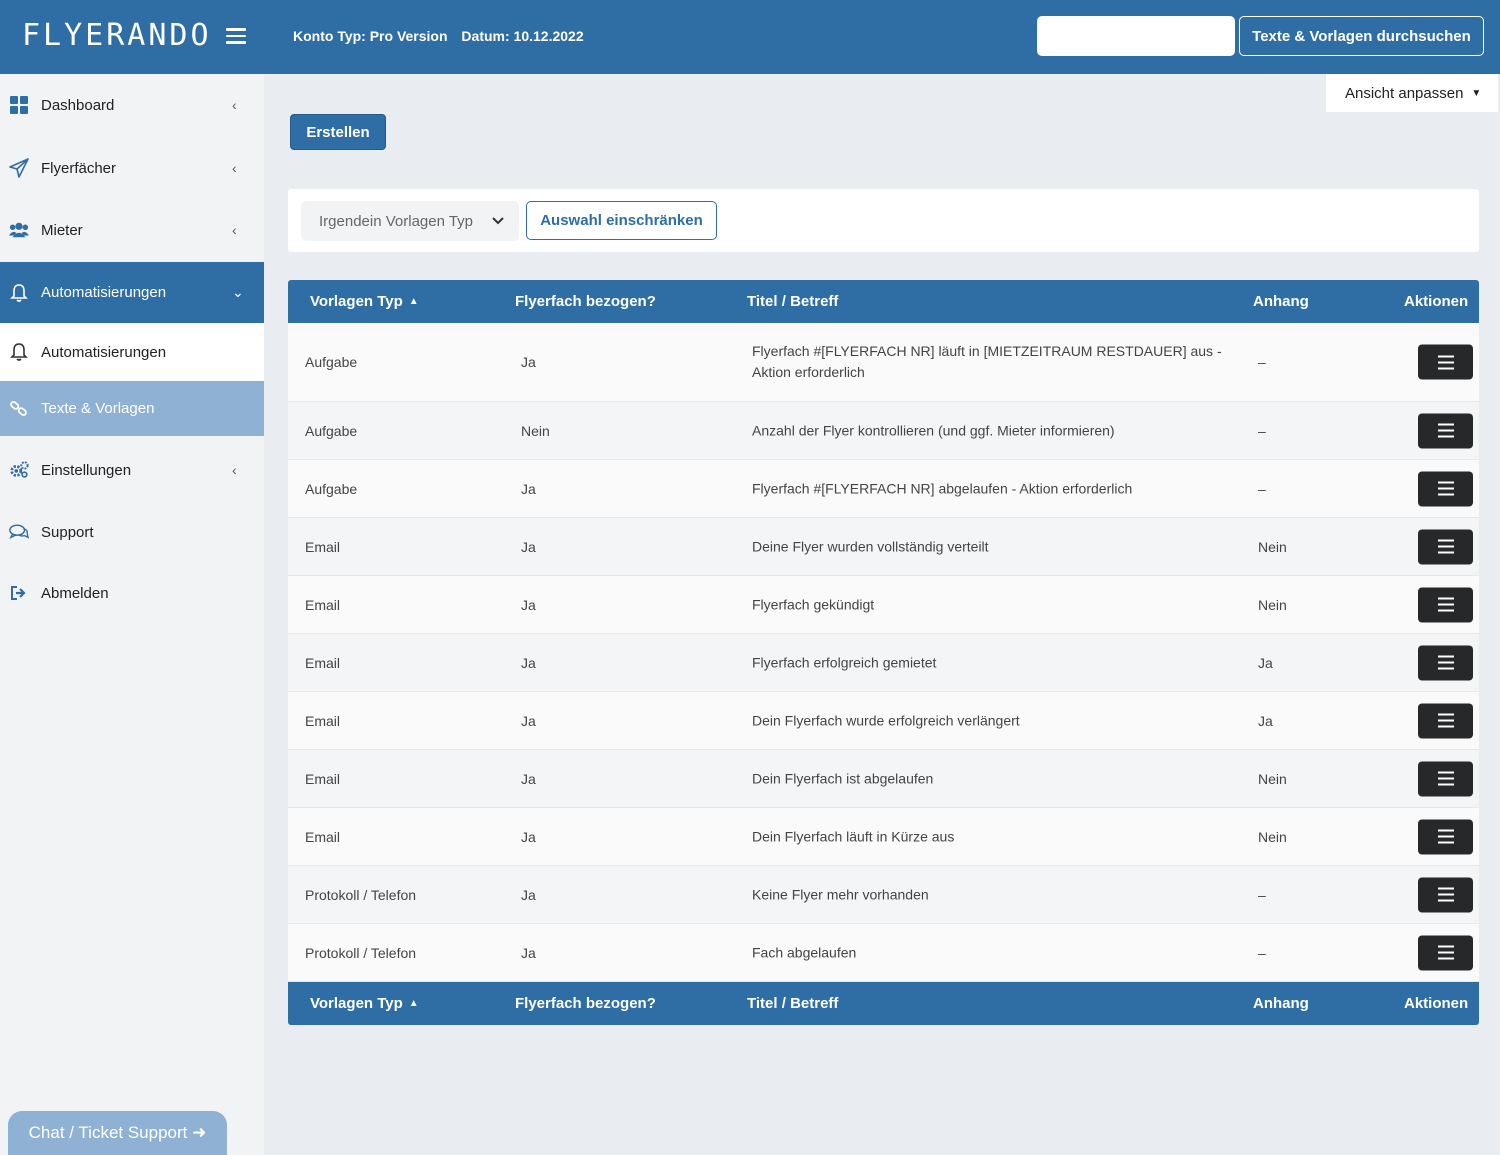 The width and height of the screenshot is (1500, 1155). Describe the element at coordinates (844, 662) in the screenshot. I see `cell-titel: Flyerfach erfolgreich gemietet` at that location.